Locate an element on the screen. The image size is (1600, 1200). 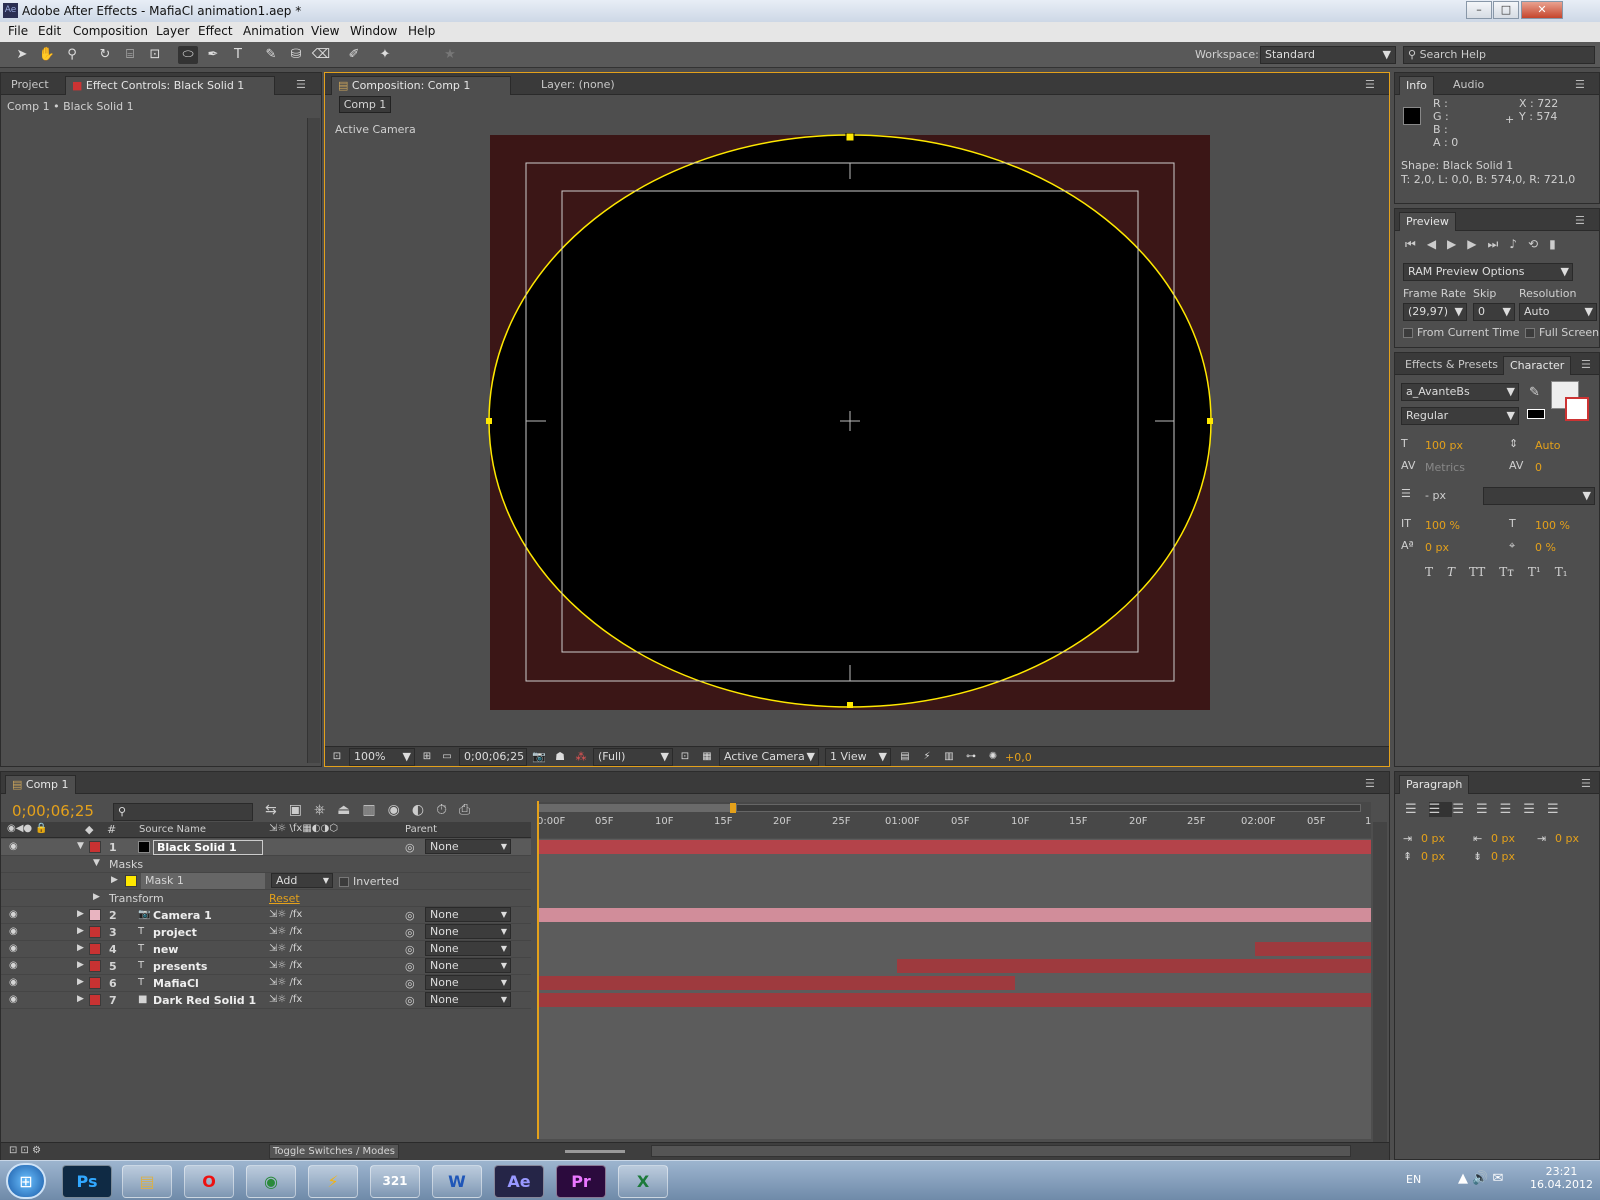
tab-paragraph: Paragraph is located at coordinates (1434, 784).